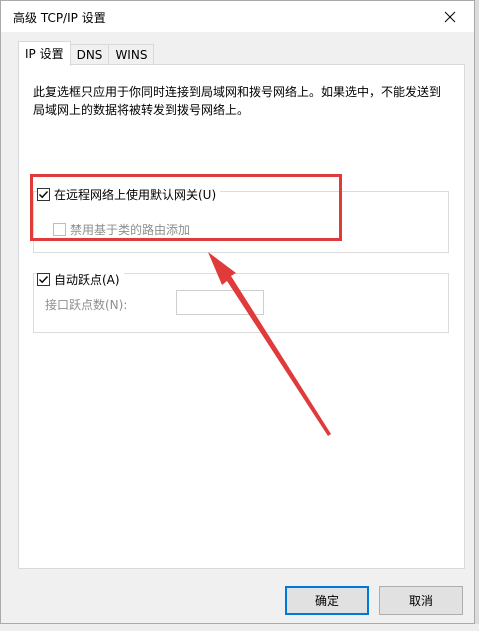  I want to click on automatic-metric-checkbox, so click(43, 279).